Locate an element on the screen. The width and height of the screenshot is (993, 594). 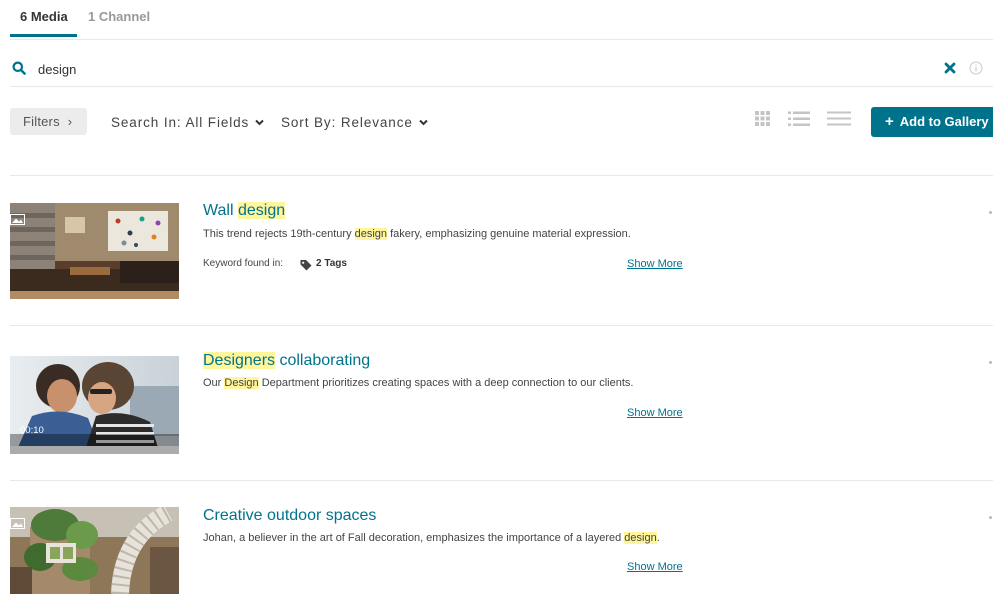
sort-by-dropdown: Sort By: Relevance is located at coordinates (354, 122).